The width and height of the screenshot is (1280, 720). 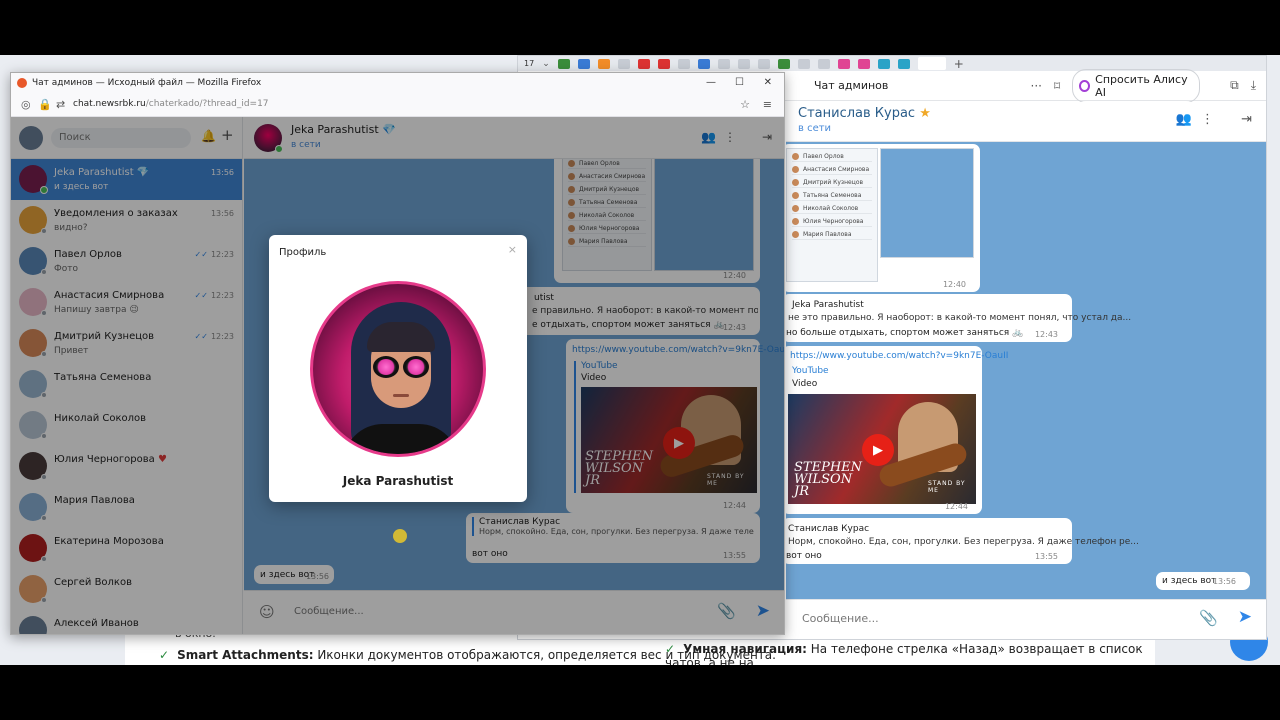 What do you see at coordinates (1057, 86) in the screenshot?
I see `bookmark-icon: ⌑` at bounding box center [1057, 86].